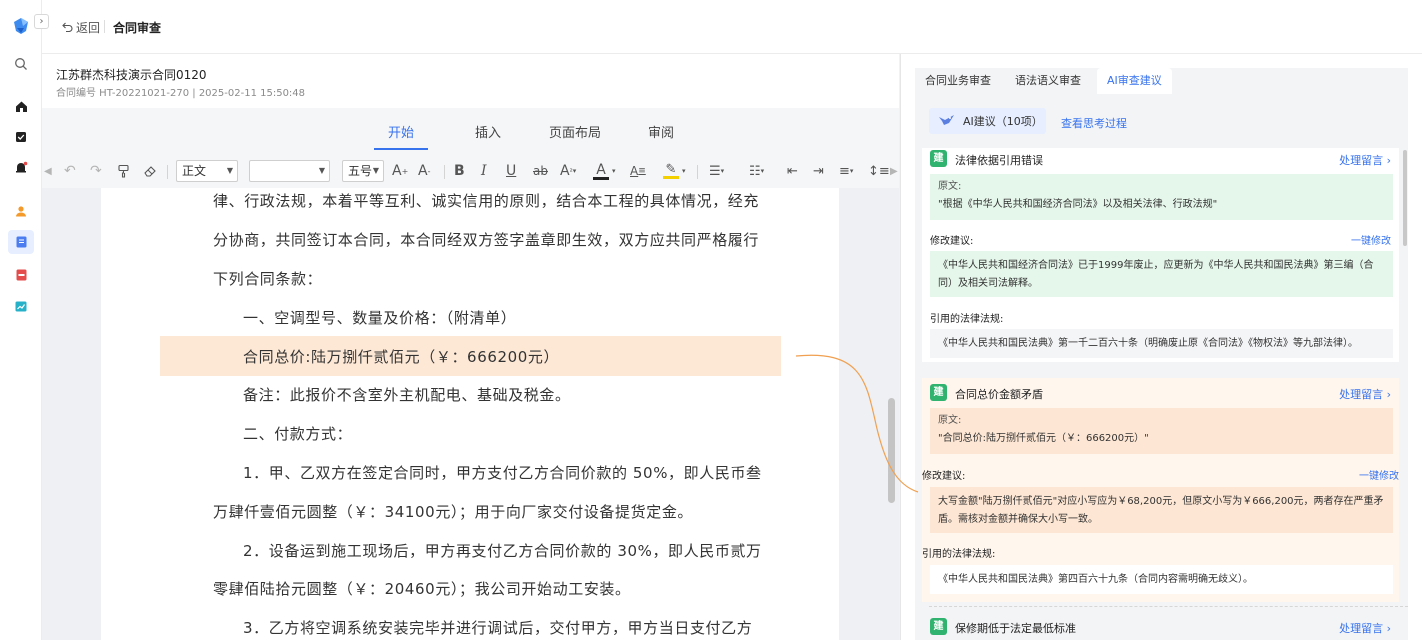  What do you see at coordinates (459, 171) in the screenshot?
I see `bold-icon: B` at bounding box center [459, 171].